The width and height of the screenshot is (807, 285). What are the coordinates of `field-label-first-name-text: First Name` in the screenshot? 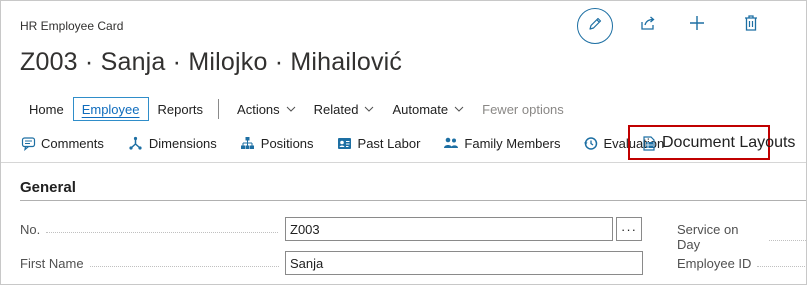 It's located at (52, 263).